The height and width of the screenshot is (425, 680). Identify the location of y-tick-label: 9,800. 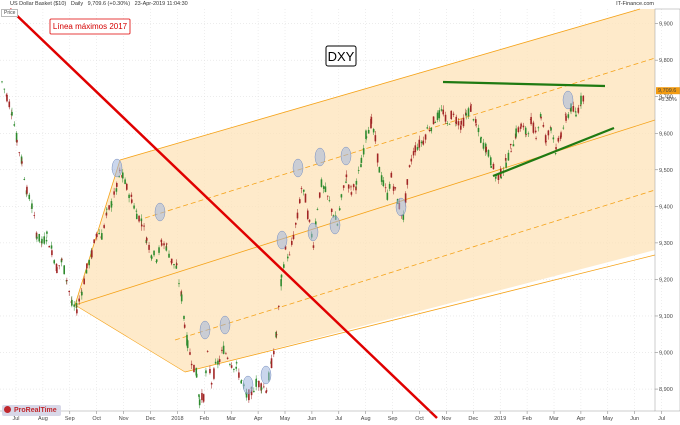
(666, 61).